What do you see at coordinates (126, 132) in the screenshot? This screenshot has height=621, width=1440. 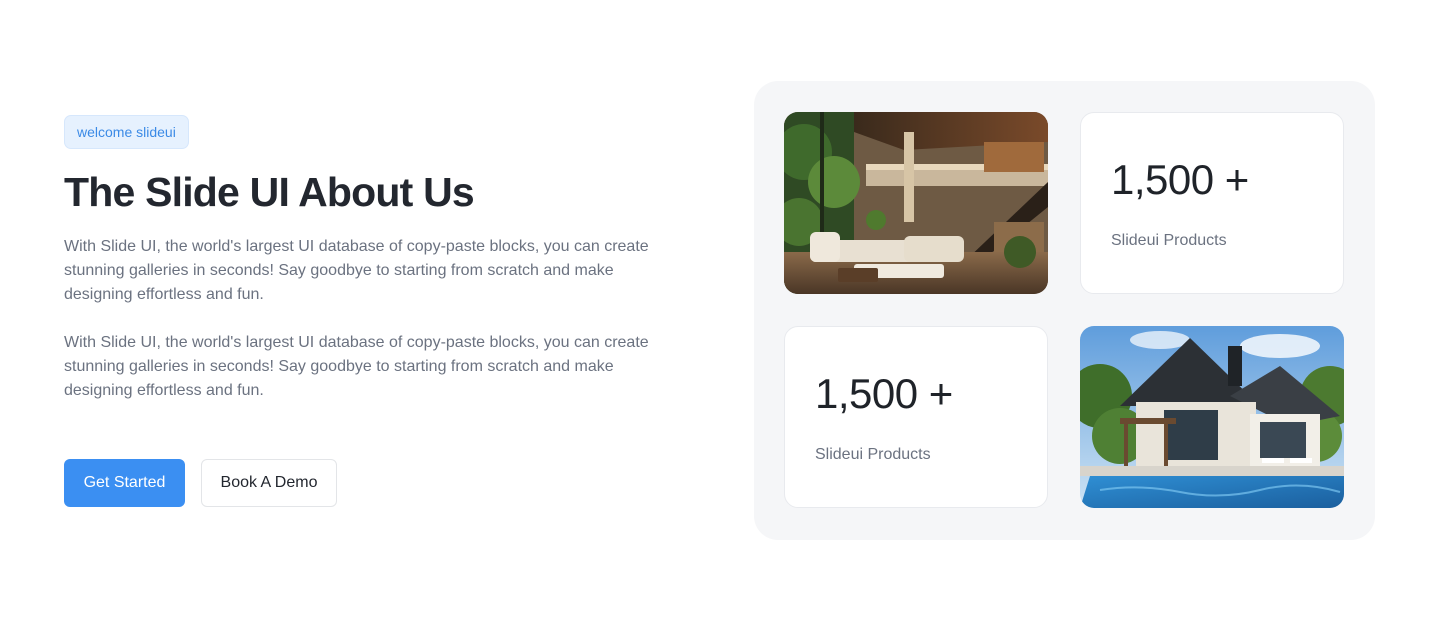 I see `welcome-badge: welcome slideui` at bounding box center [126, 132].